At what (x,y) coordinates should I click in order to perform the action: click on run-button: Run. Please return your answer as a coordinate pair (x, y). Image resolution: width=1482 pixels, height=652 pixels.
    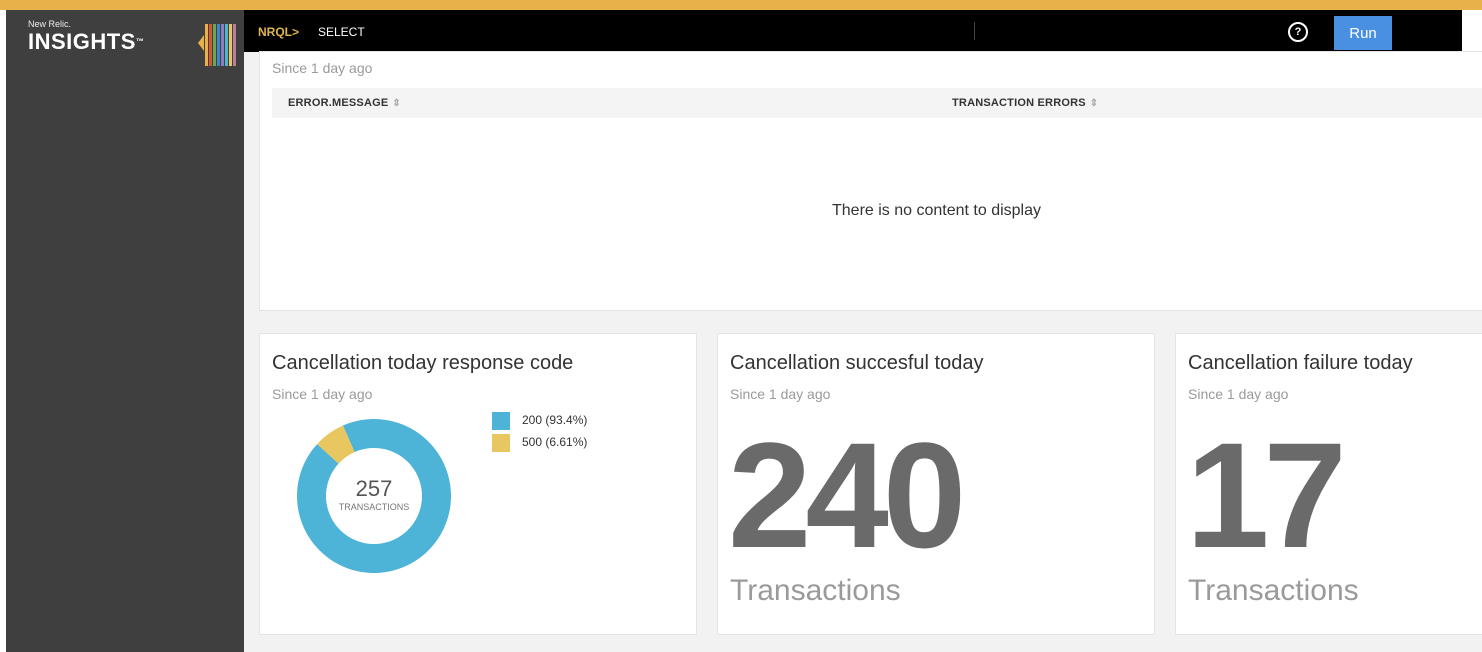
    Looking at the image, I should click on (1363, 33).